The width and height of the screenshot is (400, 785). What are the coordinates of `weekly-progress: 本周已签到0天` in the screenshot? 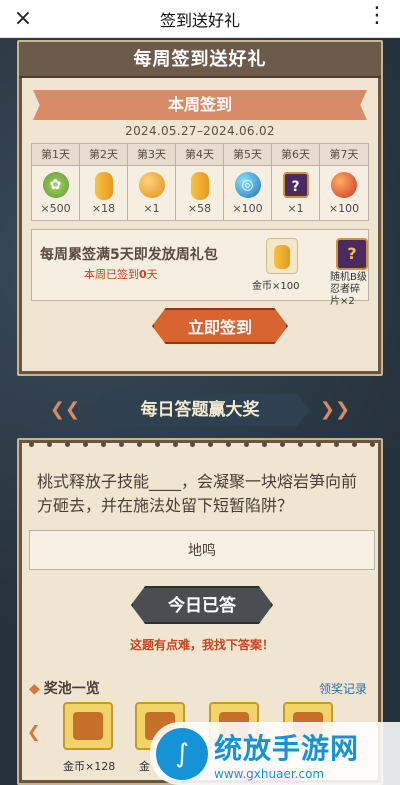 It's located at (121, 274).